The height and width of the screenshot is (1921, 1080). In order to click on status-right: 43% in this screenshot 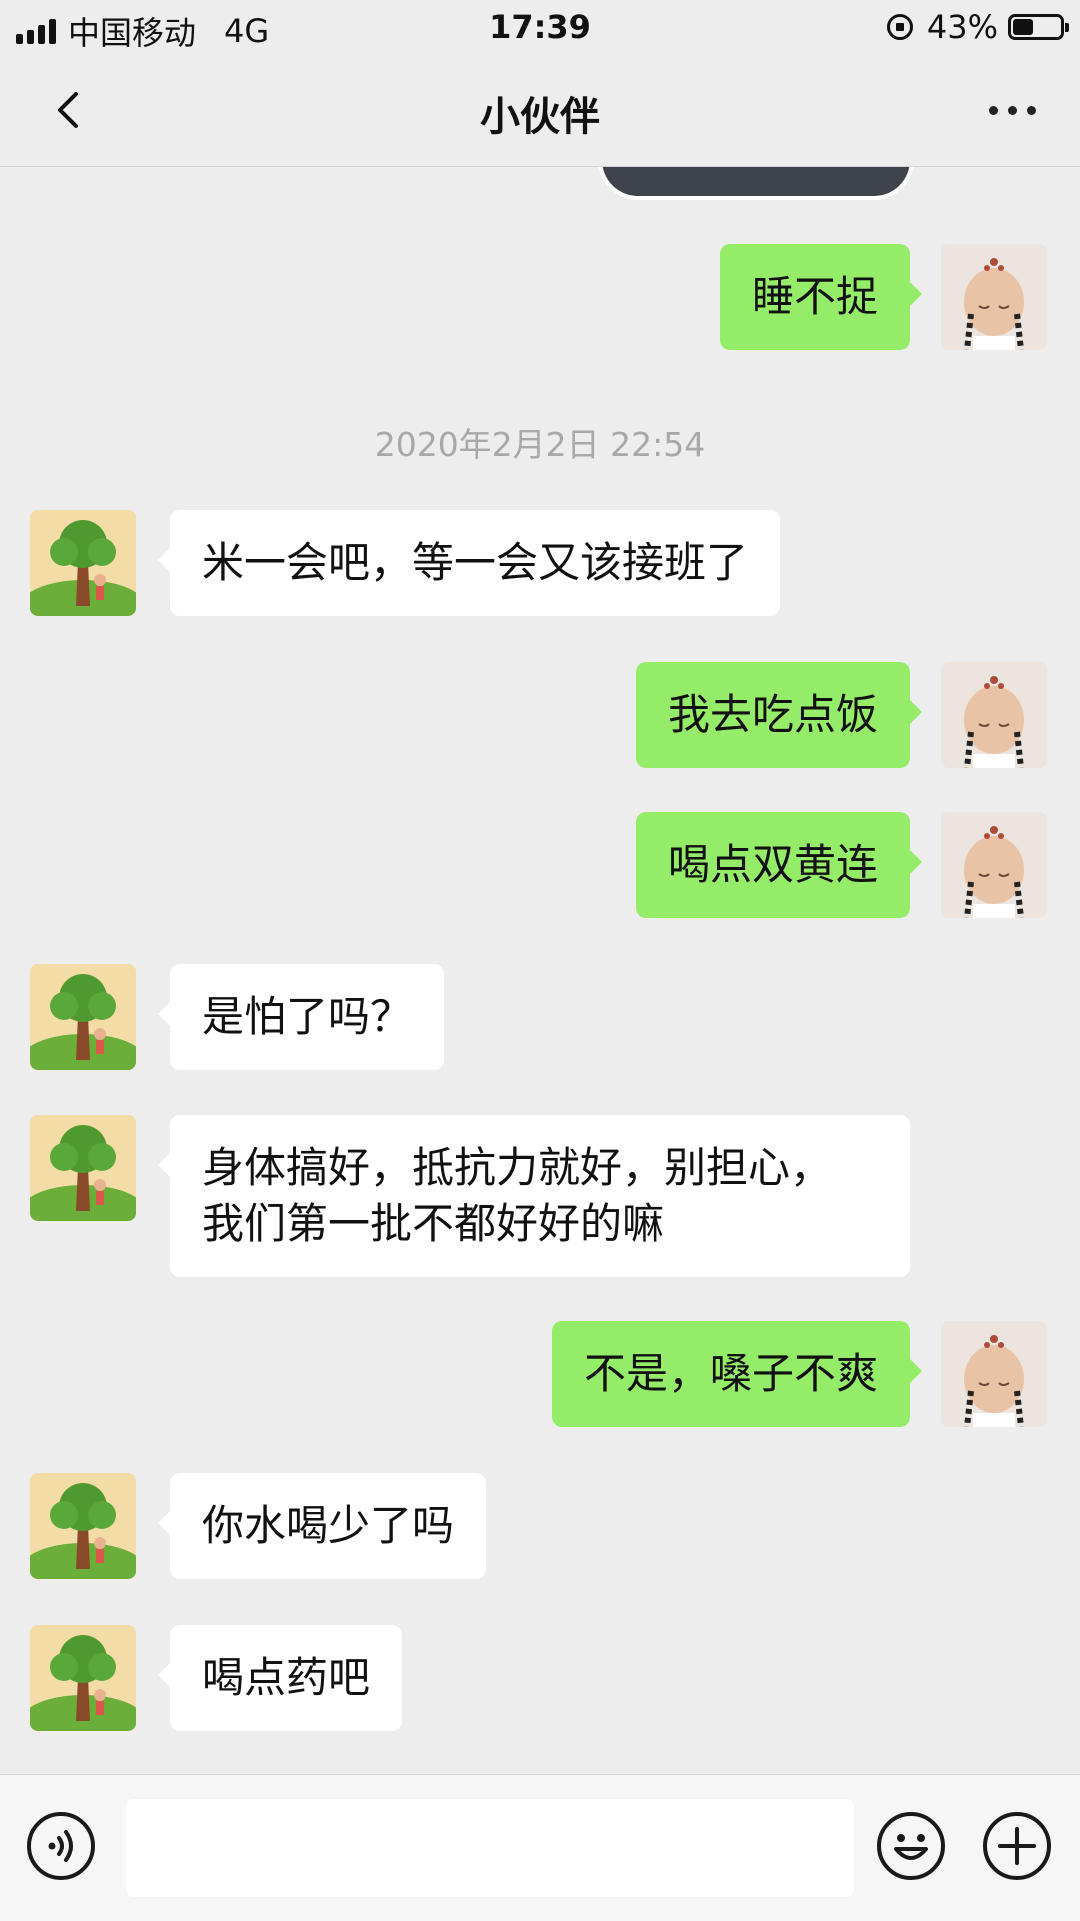, I will do `click(977, 27)`.